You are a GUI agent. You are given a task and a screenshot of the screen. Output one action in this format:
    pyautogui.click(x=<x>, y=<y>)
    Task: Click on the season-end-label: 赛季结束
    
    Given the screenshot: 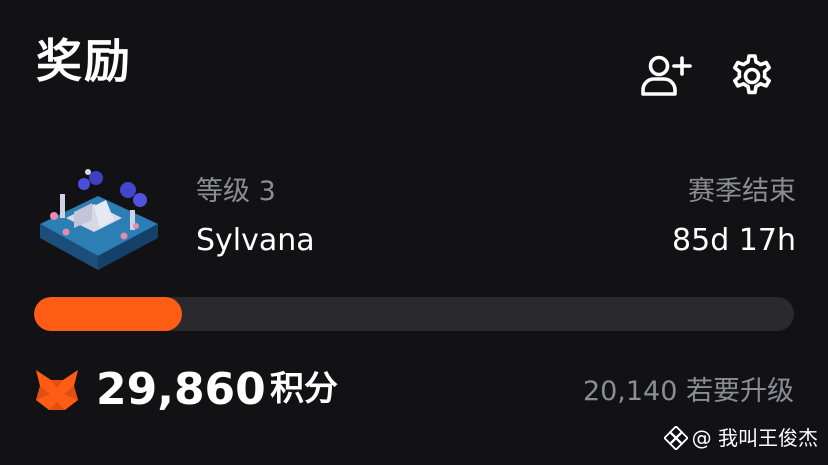 What is the action you would take?
    pyautogui.click(x=742, y=191)
    